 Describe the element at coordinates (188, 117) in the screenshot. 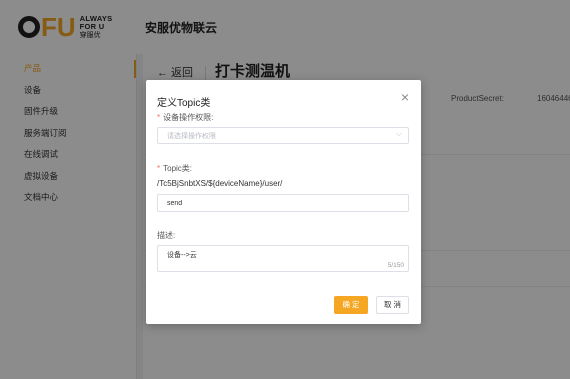

I see `permission-label-text: 设备操作权限:` at that location.